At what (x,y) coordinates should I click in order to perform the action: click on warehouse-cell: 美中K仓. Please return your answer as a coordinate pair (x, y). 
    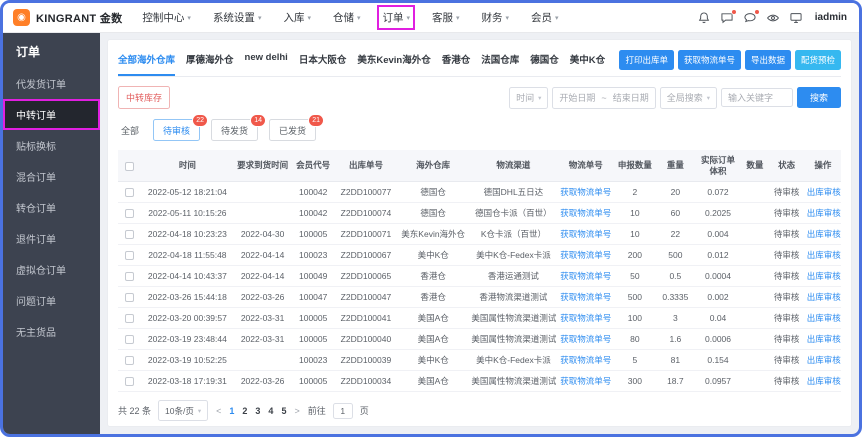
    Looking at the image, I should click on (433, 360).